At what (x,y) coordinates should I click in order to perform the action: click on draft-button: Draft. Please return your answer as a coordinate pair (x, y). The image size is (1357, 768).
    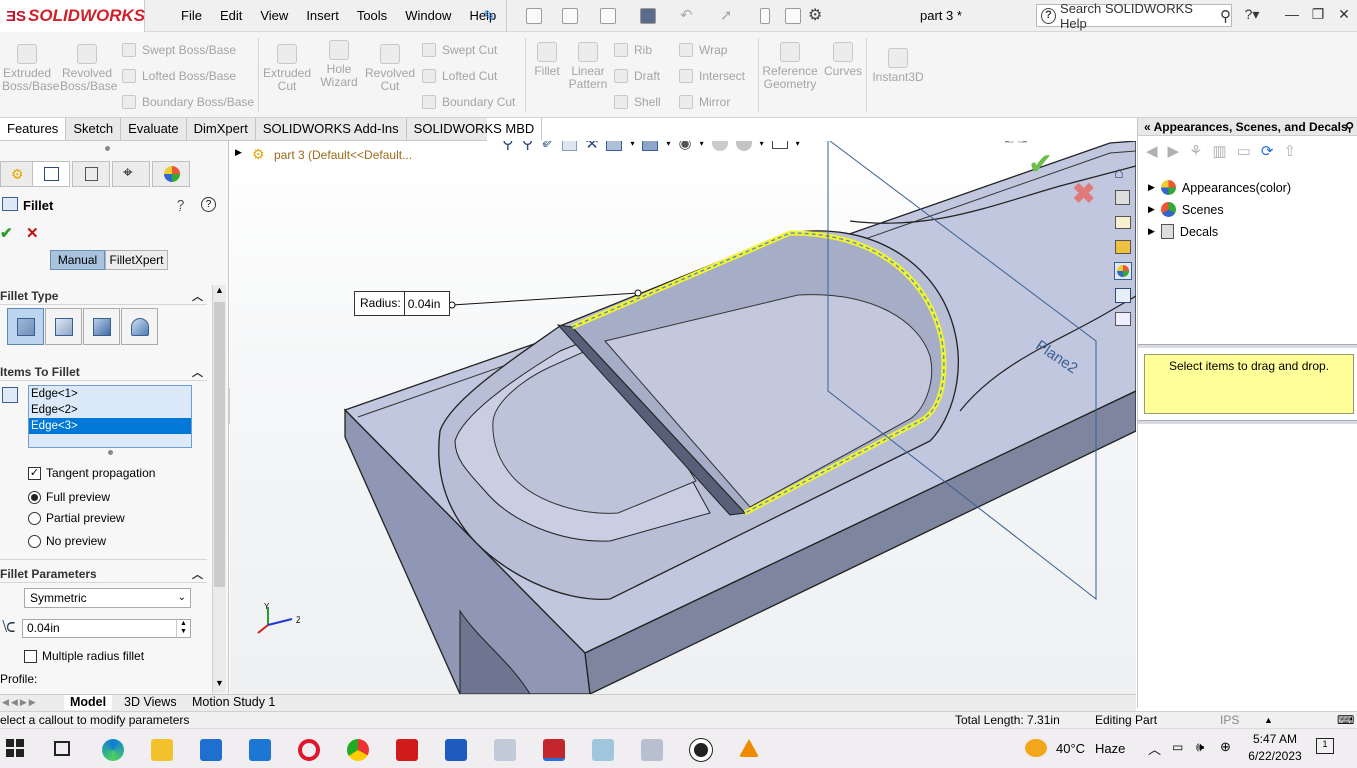
    Looking at the image, I should click on (637, 76).